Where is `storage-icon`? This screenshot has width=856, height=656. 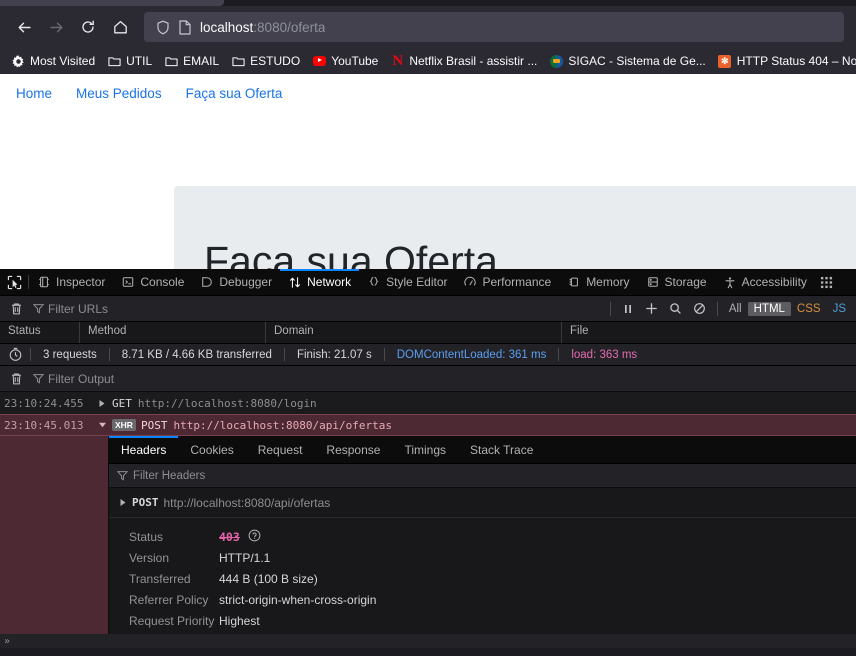
storage-icon is located at coordinates (653, 282).